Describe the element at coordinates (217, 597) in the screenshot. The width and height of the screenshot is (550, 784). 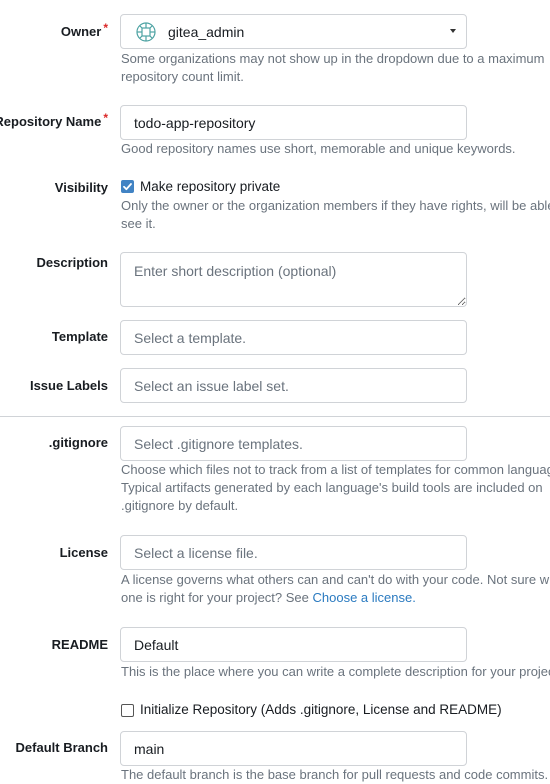
I see `license-help-text: one is right for your project? See` at that location.